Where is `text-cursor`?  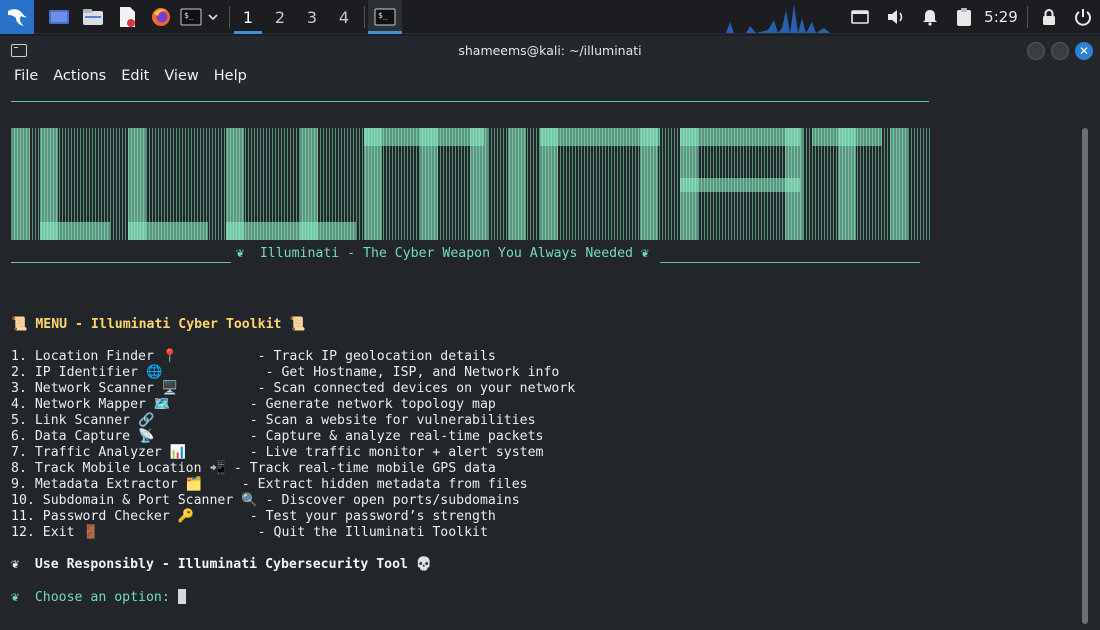
text-cursor is located at coordinates (181, 596).